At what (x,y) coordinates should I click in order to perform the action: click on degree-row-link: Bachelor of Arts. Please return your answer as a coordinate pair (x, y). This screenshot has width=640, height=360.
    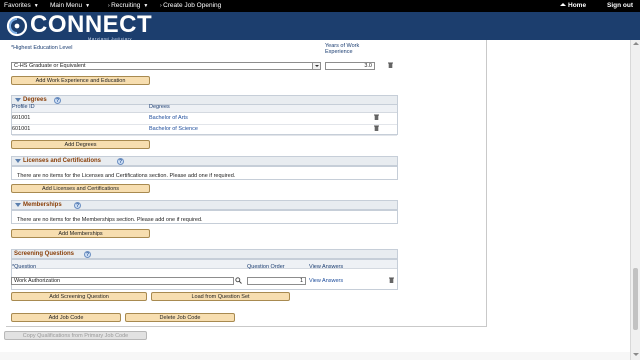
    Looking at the image, I should click on (168, 118).